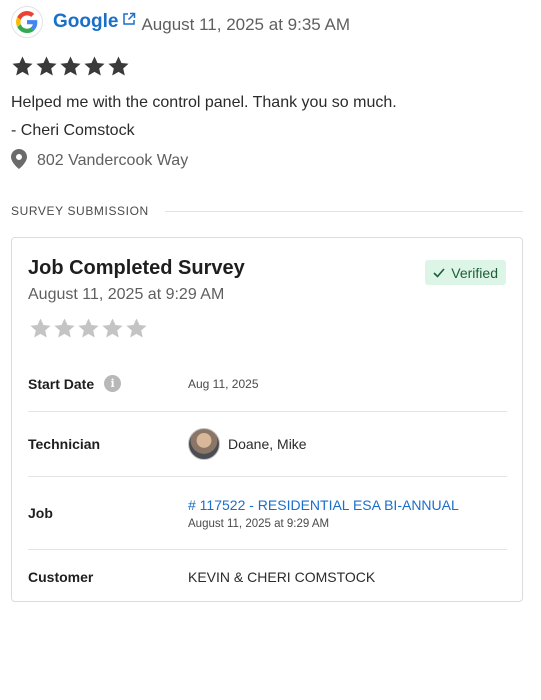  I want to click on technician-name: Doane, Mike, so click(267, 444).